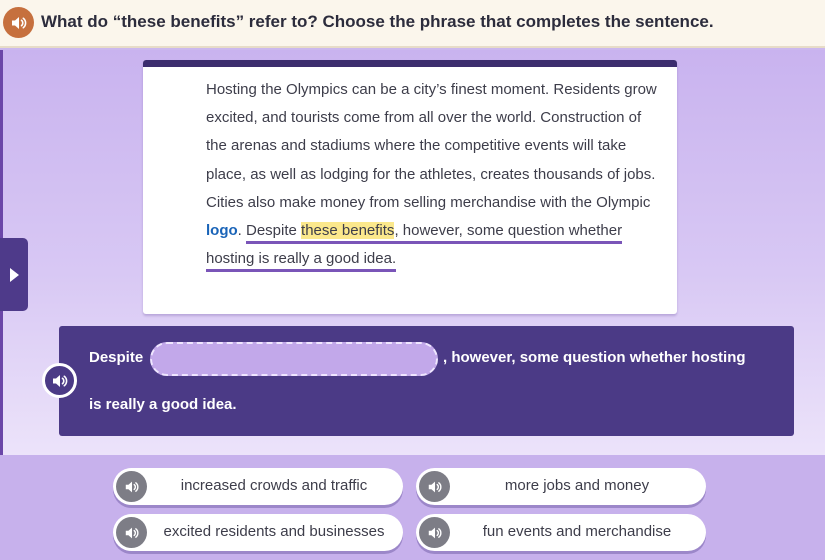  Describe the element at coordinates (577, 531) in the screenshot. I see `choice-label: fun events and merchandise` at that location.